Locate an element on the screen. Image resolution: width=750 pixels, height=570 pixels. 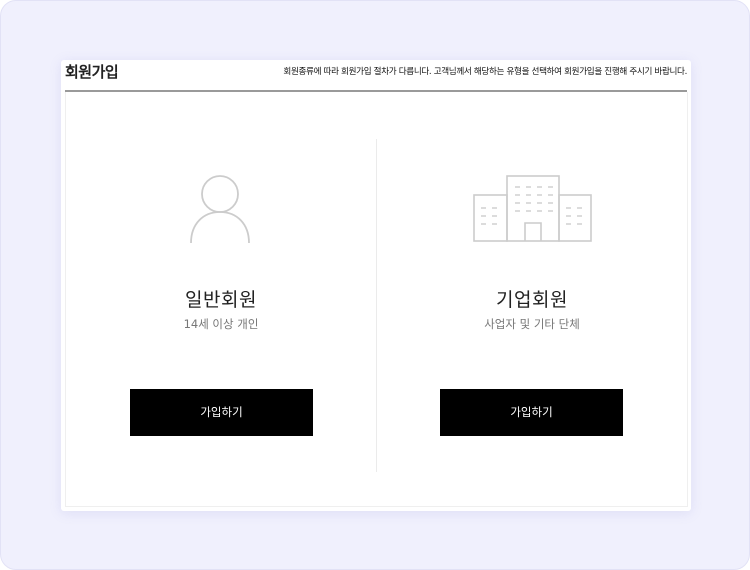
page-title: 회원가입 is located at coordinates (92, 72).